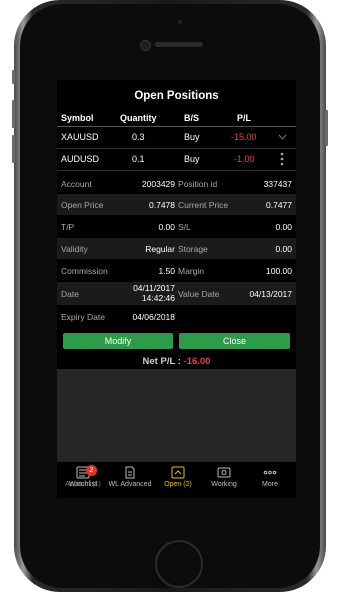  I want to click on modify-button: Modify, so click(118, 341).